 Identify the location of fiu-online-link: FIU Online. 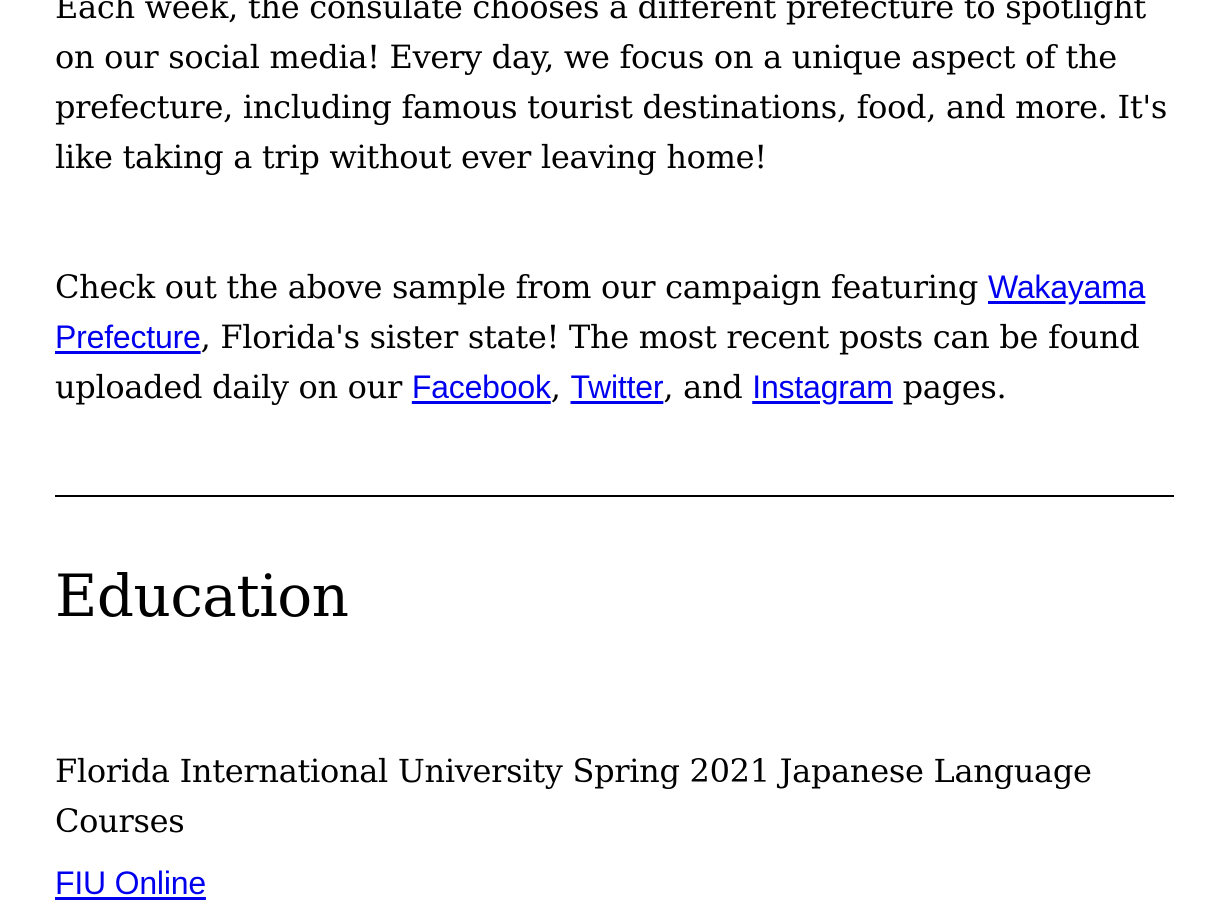
(615, 883).